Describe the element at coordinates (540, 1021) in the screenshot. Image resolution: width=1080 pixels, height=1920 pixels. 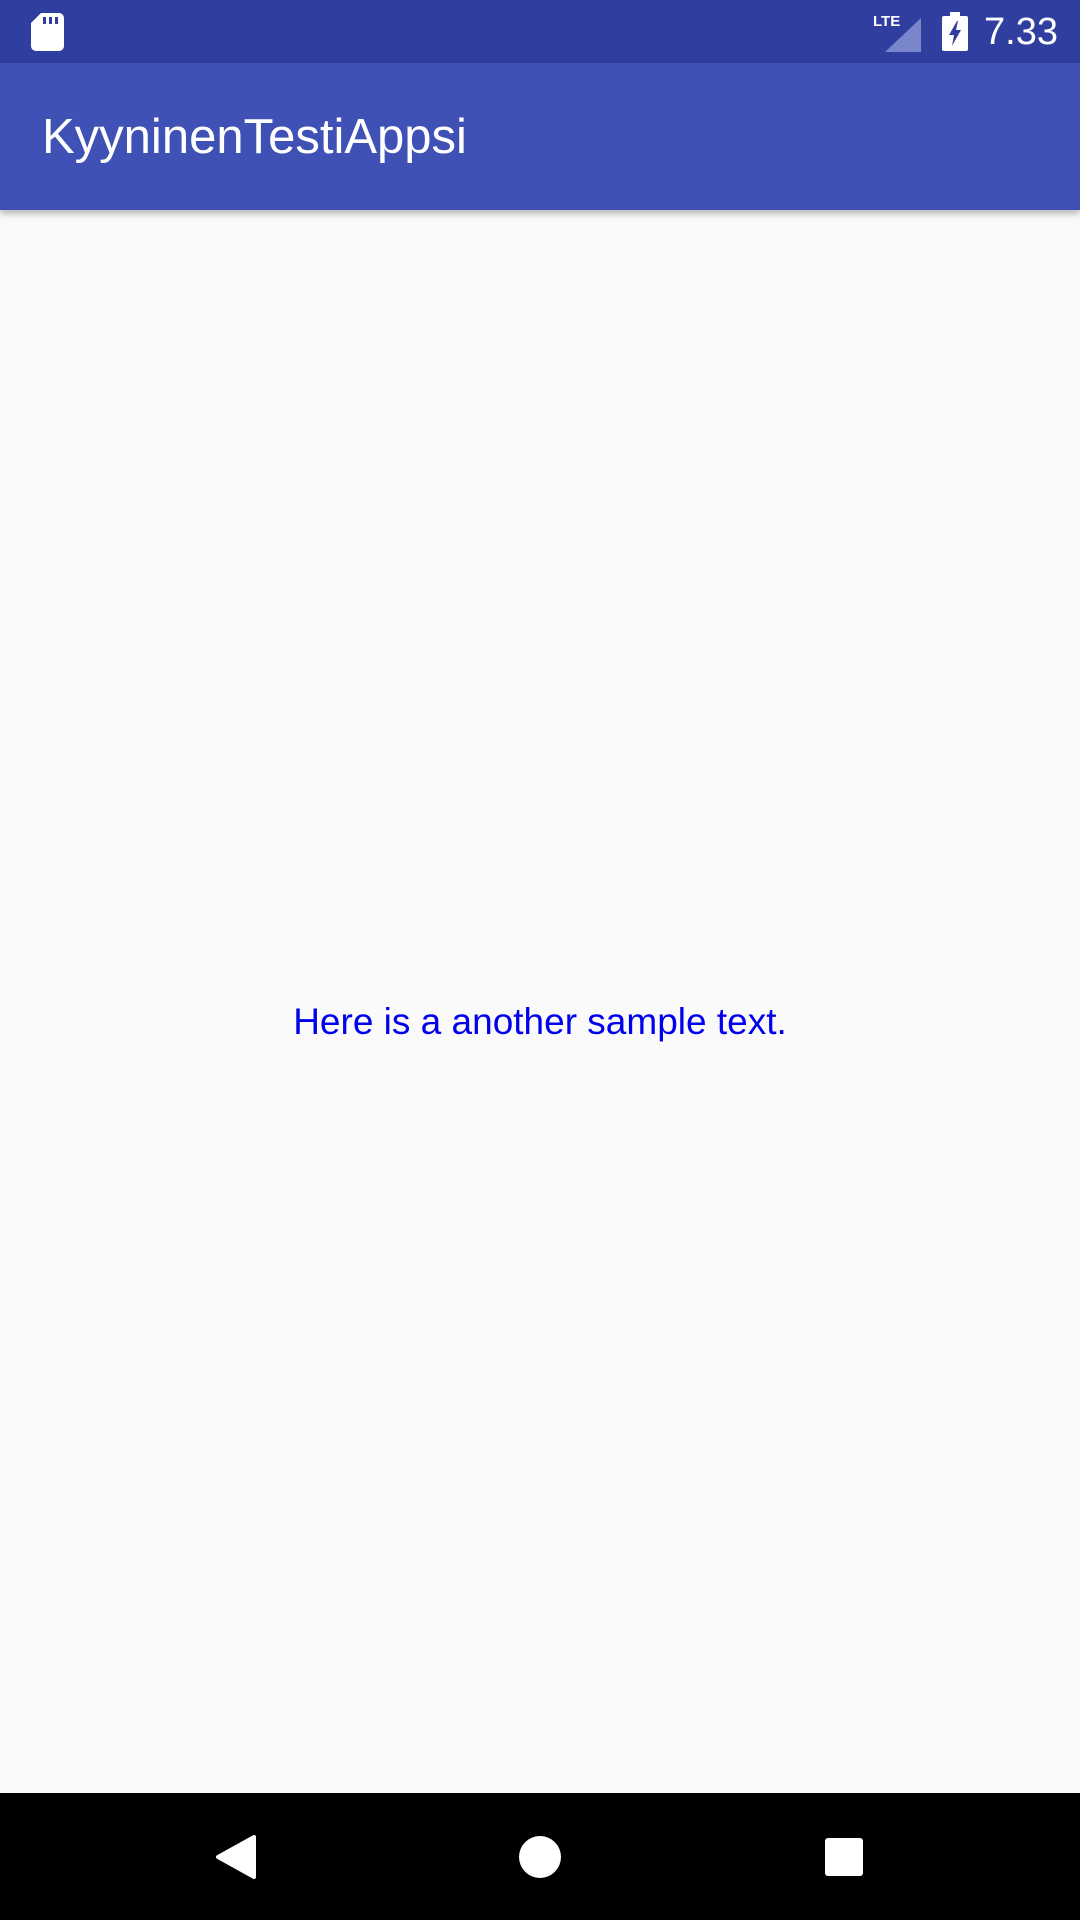
I see `sample-text: Here is a another sample text.` at that location.